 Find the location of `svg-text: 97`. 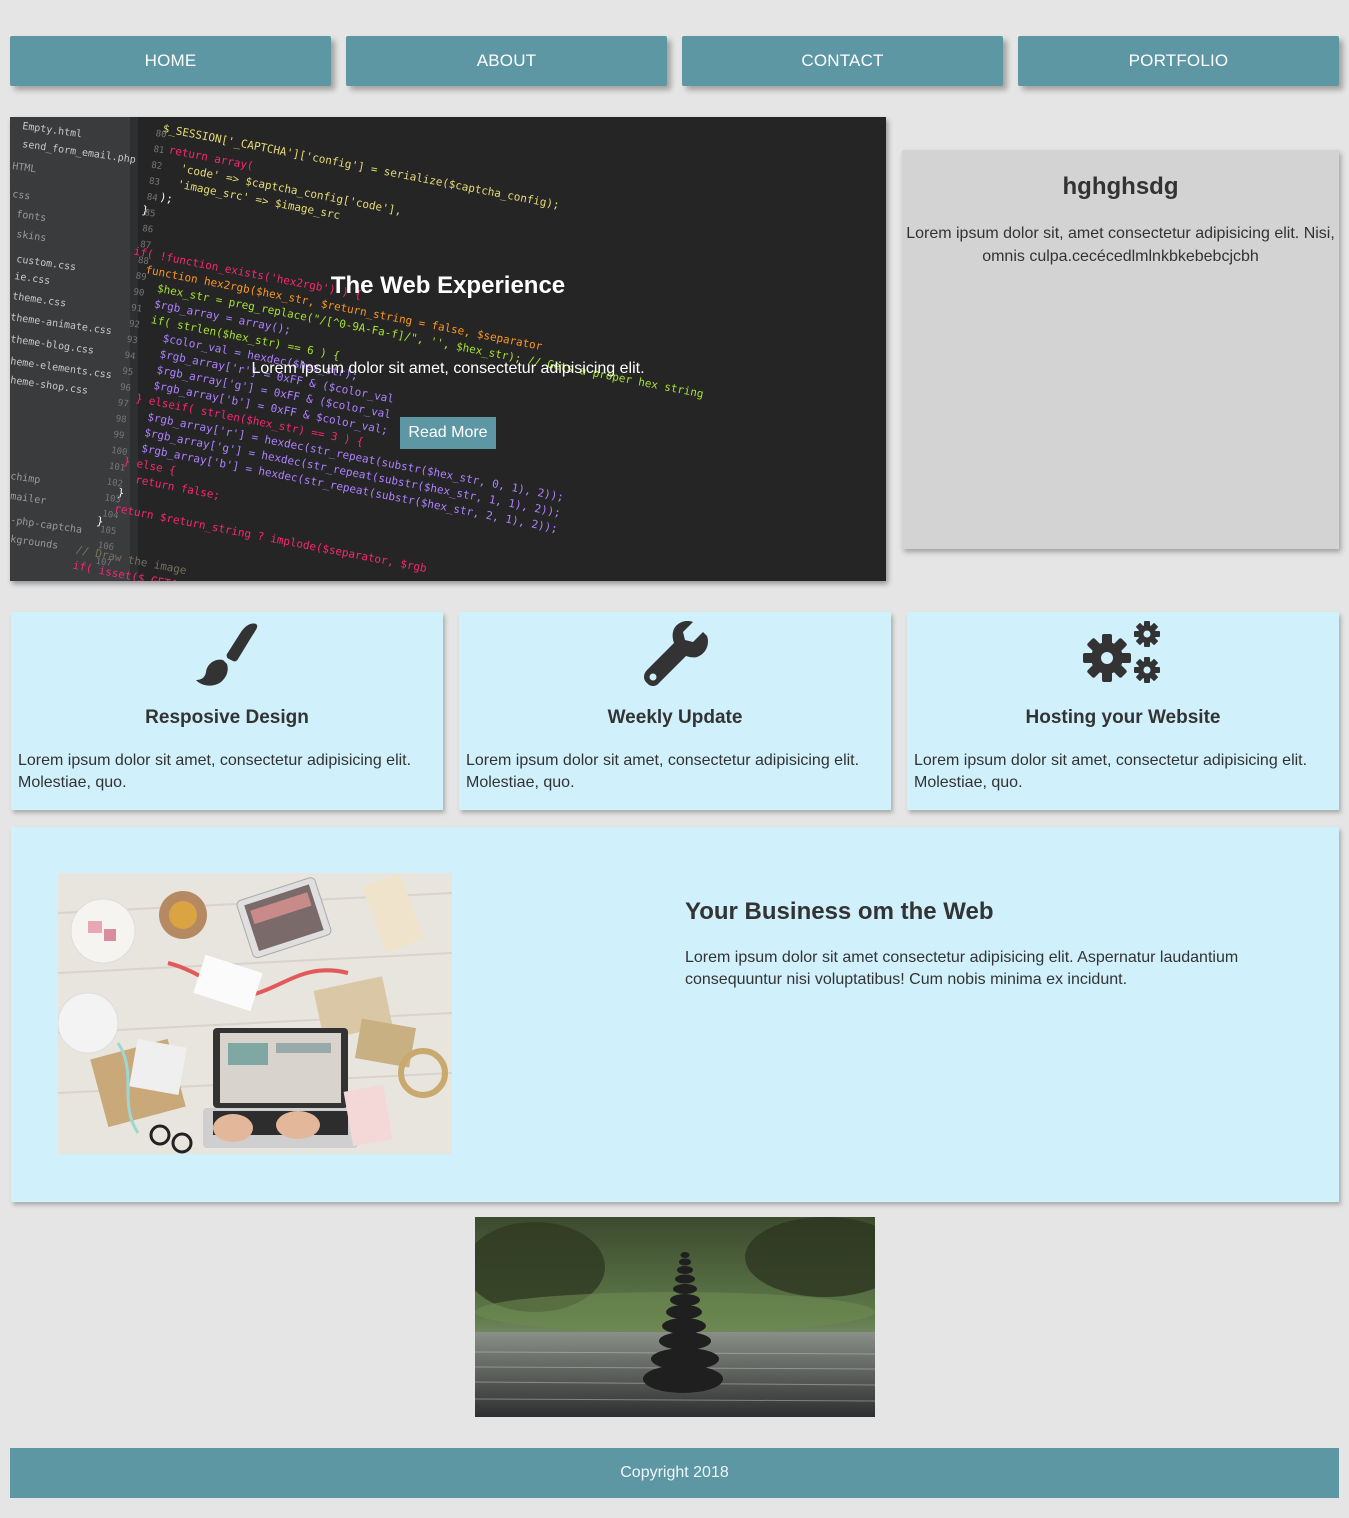

svg-text: 97 is located at coordinates (123, 403).